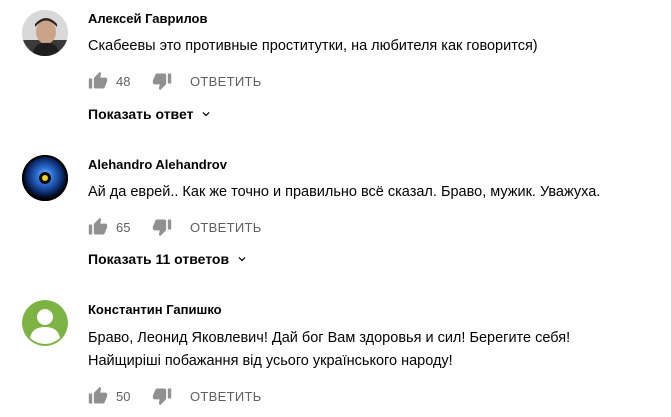 This screenshot has width=671, height=417. I want to click on like-count: 48, so click(123, 81).